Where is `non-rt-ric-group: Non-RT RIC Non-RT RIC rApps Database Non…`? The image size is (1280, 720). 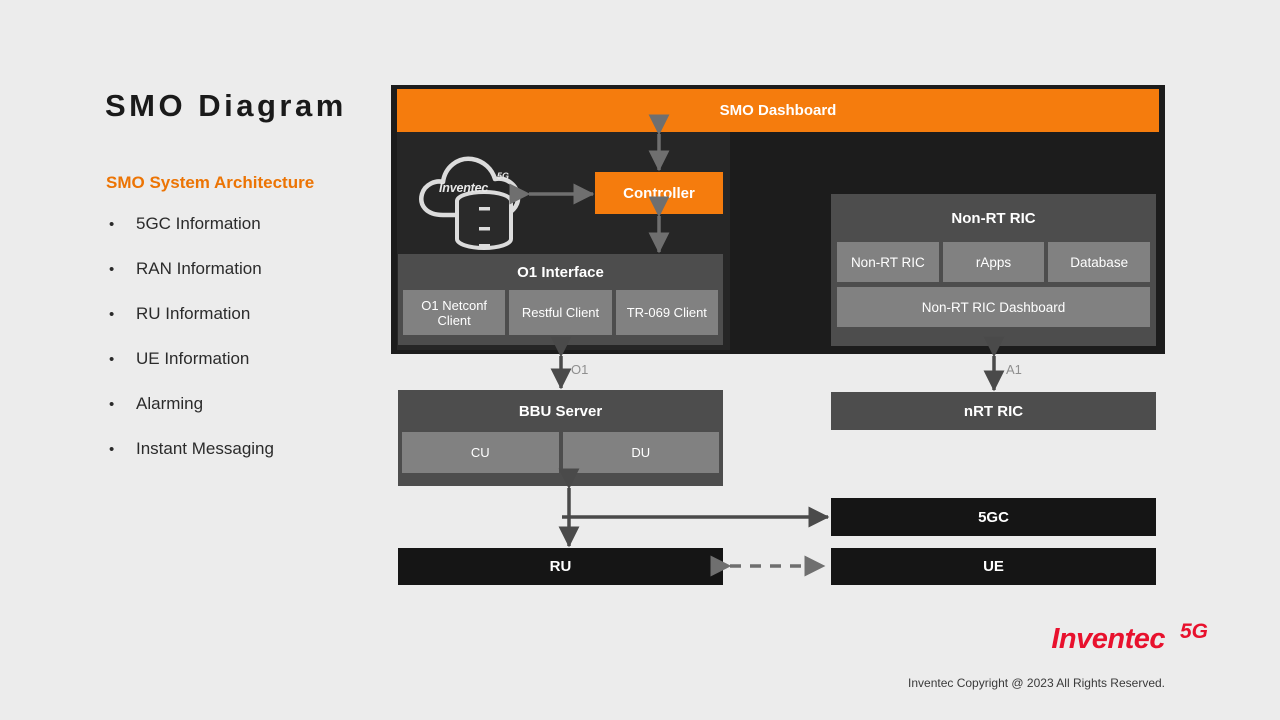
non-rt-ric-group: Non-RT RIC Non-RT RIC rApps Database Non… is located at coordinates (993, 270).